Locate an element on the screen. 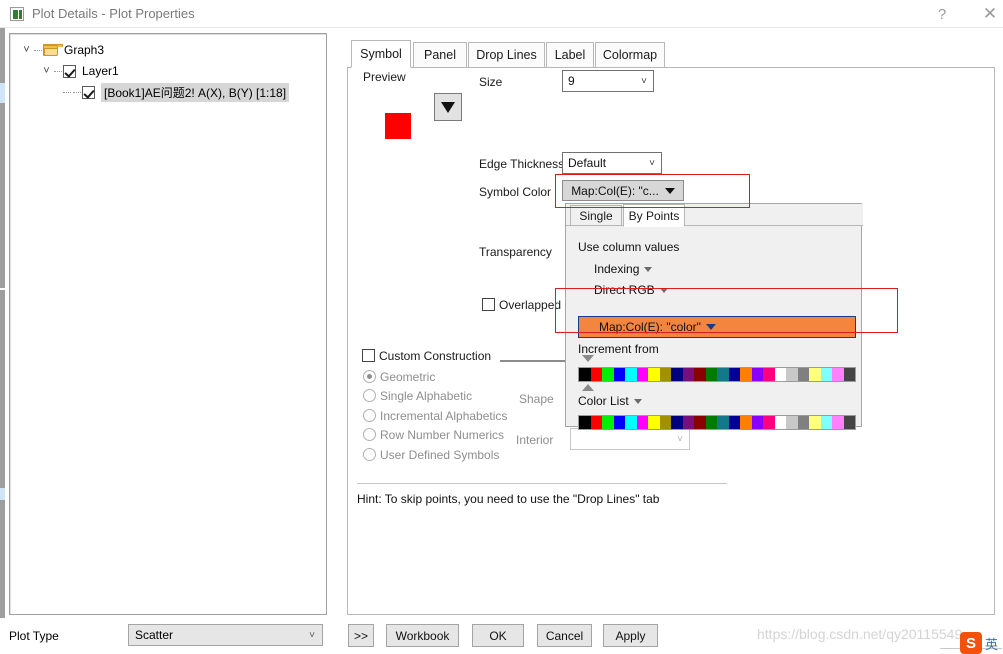  increment-color-palette is located at coordinates (717, 374).